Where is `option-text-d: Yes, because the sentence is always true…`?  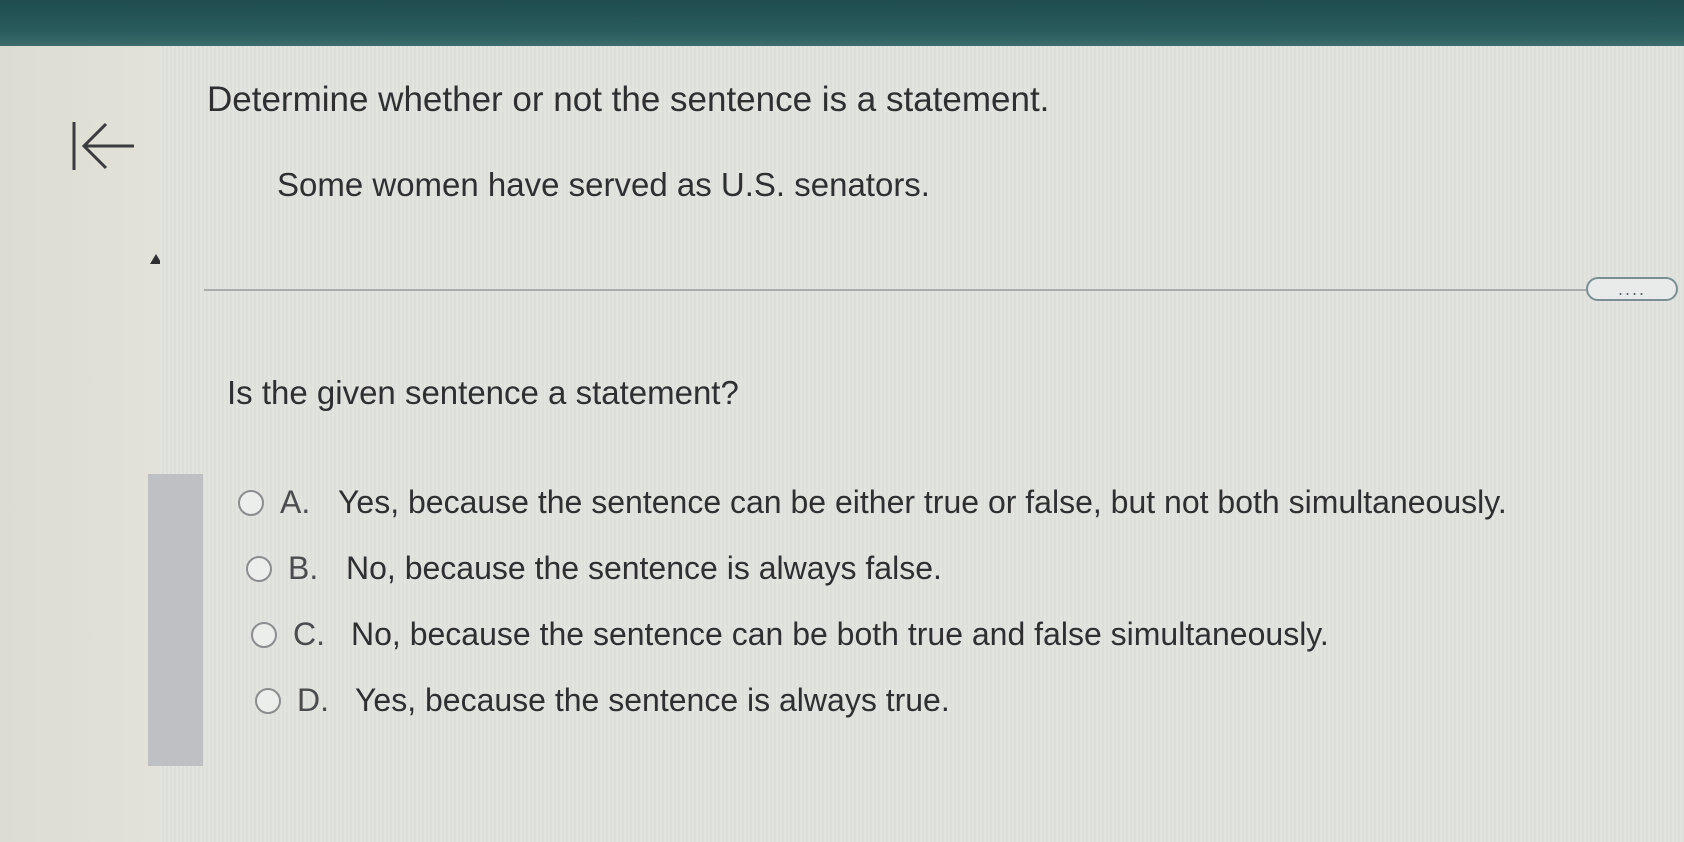
option-text-d: Yes, because the sentence is always true… is located at coordinates (652, 700).